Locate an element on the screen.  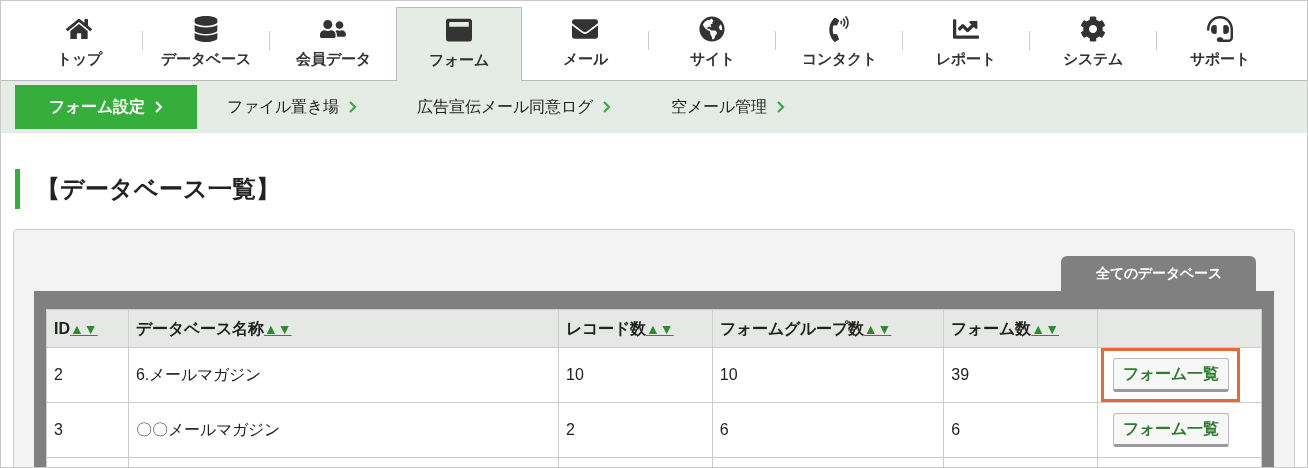
nav-tab: 会員データ is located at coordinates (333, 43).